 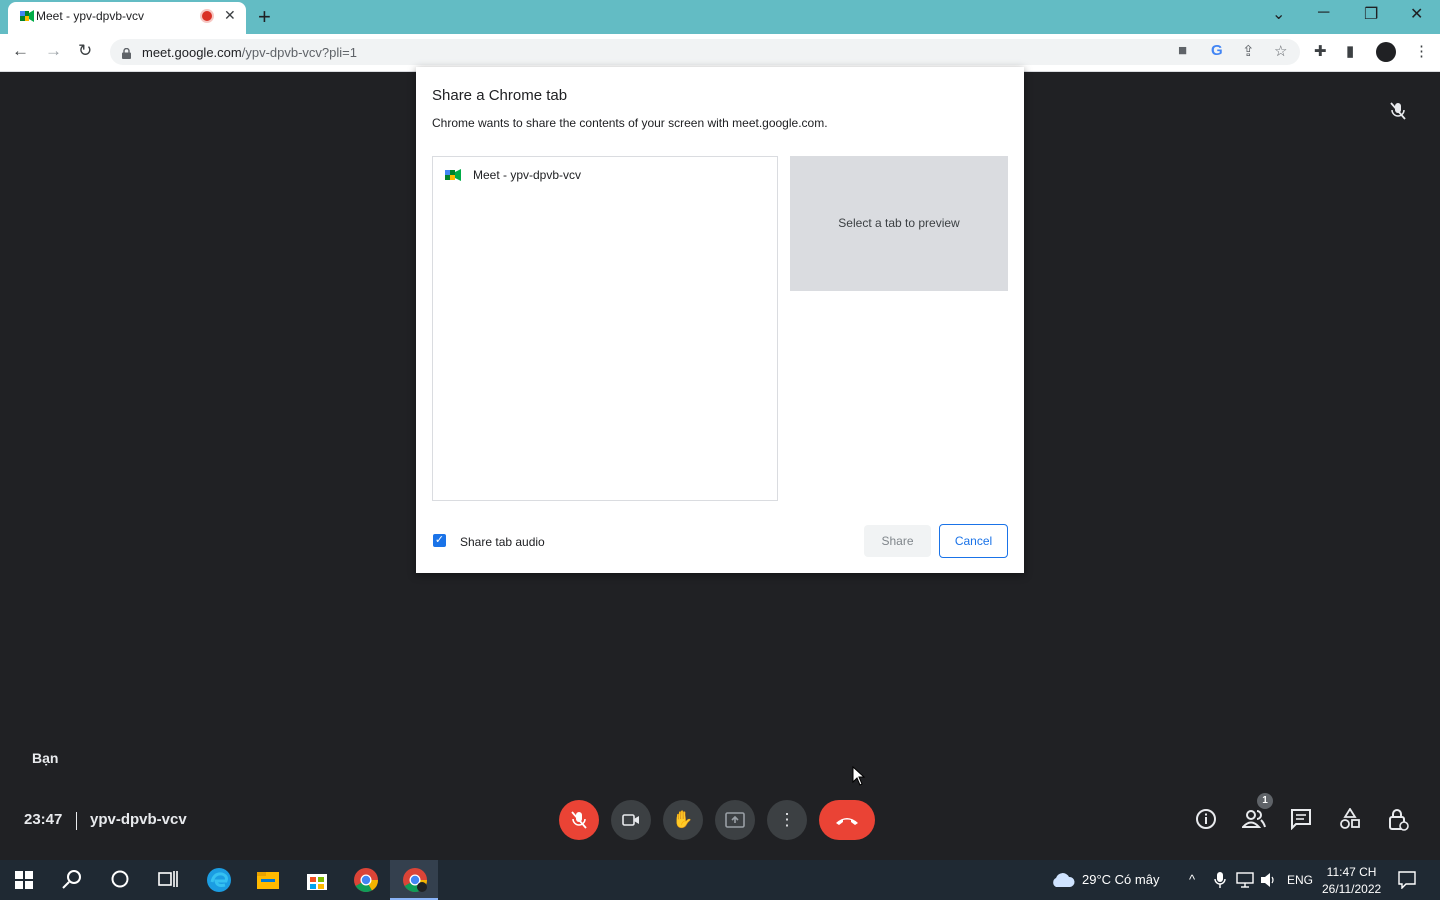 I want to click on participants-badge: 1, so click(x=1265, y=801).